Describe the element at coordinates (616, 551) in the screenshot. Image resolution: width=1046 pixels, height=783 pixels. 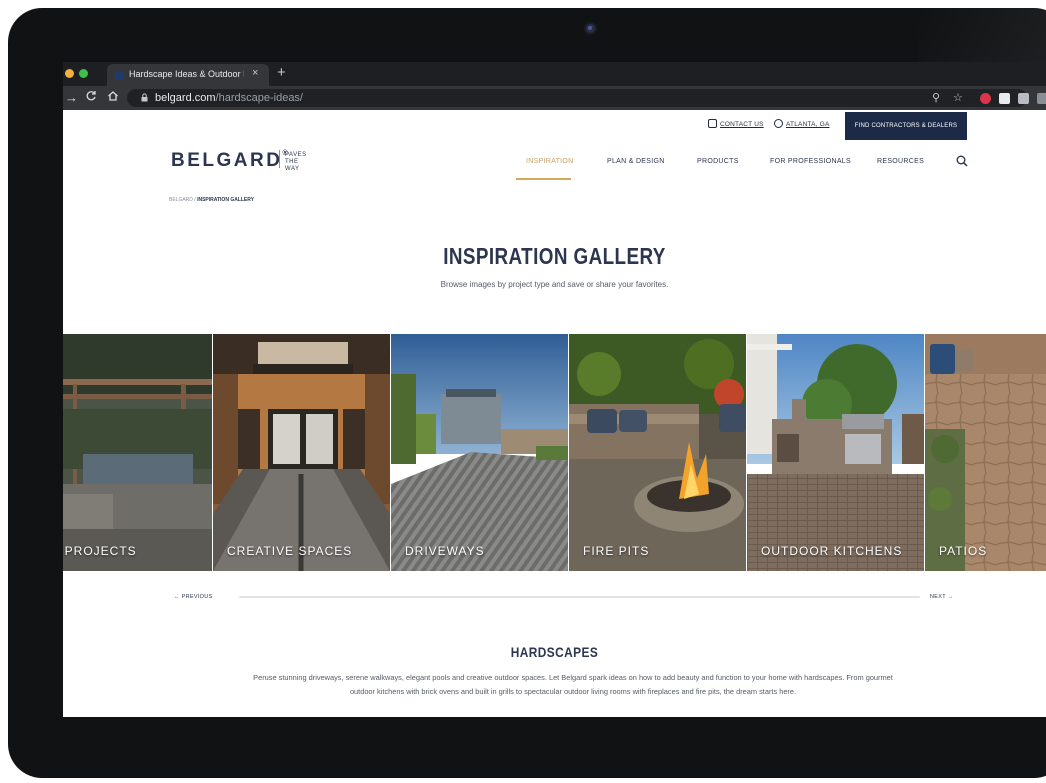
I see `tile-label: FIRE PITS` at that location.